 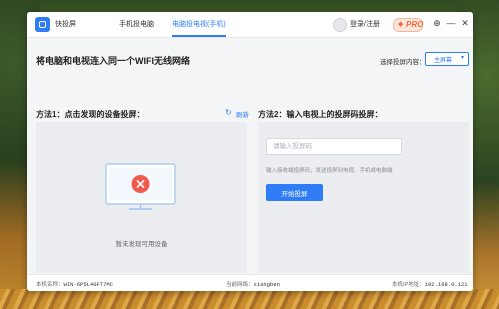 What do you see at coordinates (240, 285) in the screenshot?
I see `network-label: 当前网络：` at bounding box center [240, 285].